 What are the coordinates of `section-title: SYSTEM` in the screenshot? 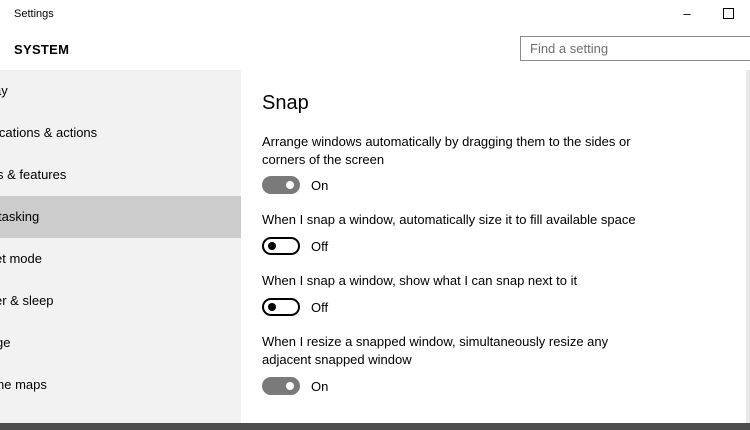 It's located at (42, 49).